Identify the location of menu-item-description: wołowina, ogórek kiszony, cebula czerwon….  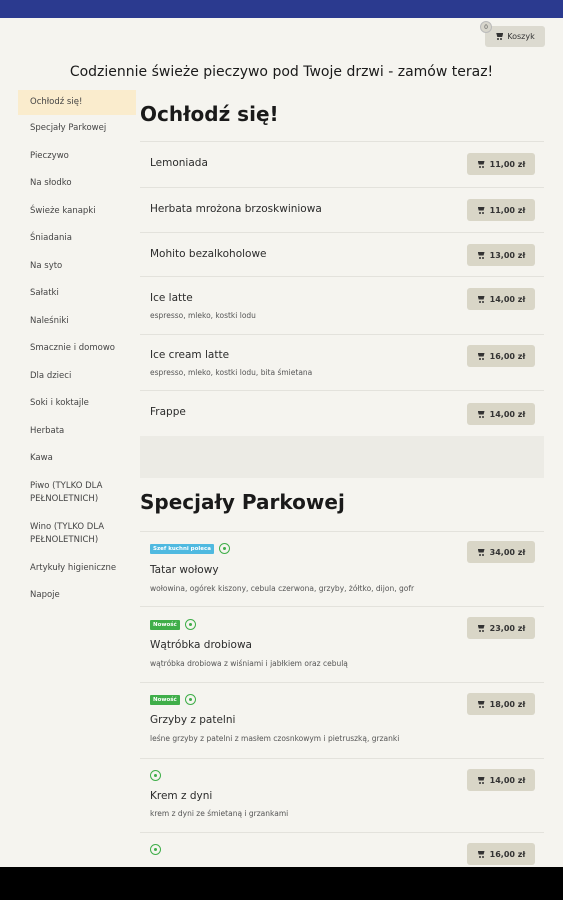
(282, 588).